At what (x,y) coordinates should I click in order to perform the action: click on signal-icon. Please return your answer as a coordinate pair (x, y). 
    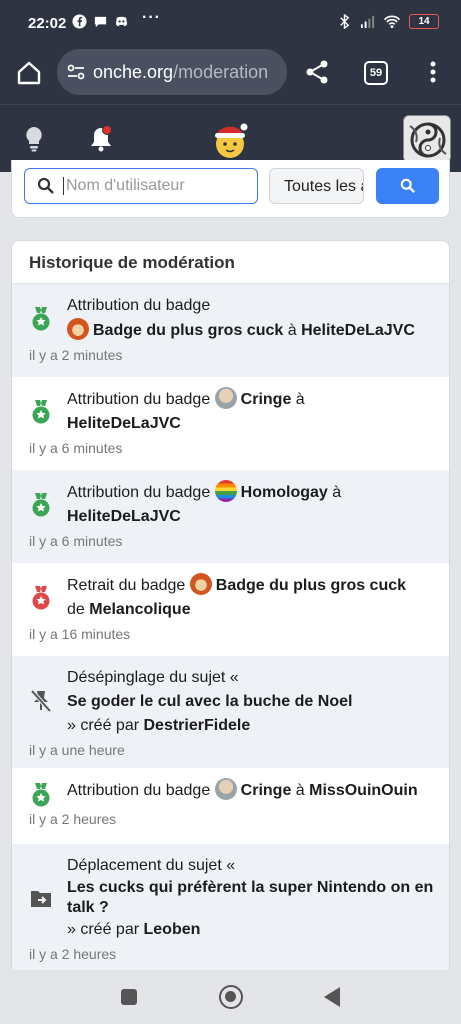
    Looking at the image, I should click on (367, 22).